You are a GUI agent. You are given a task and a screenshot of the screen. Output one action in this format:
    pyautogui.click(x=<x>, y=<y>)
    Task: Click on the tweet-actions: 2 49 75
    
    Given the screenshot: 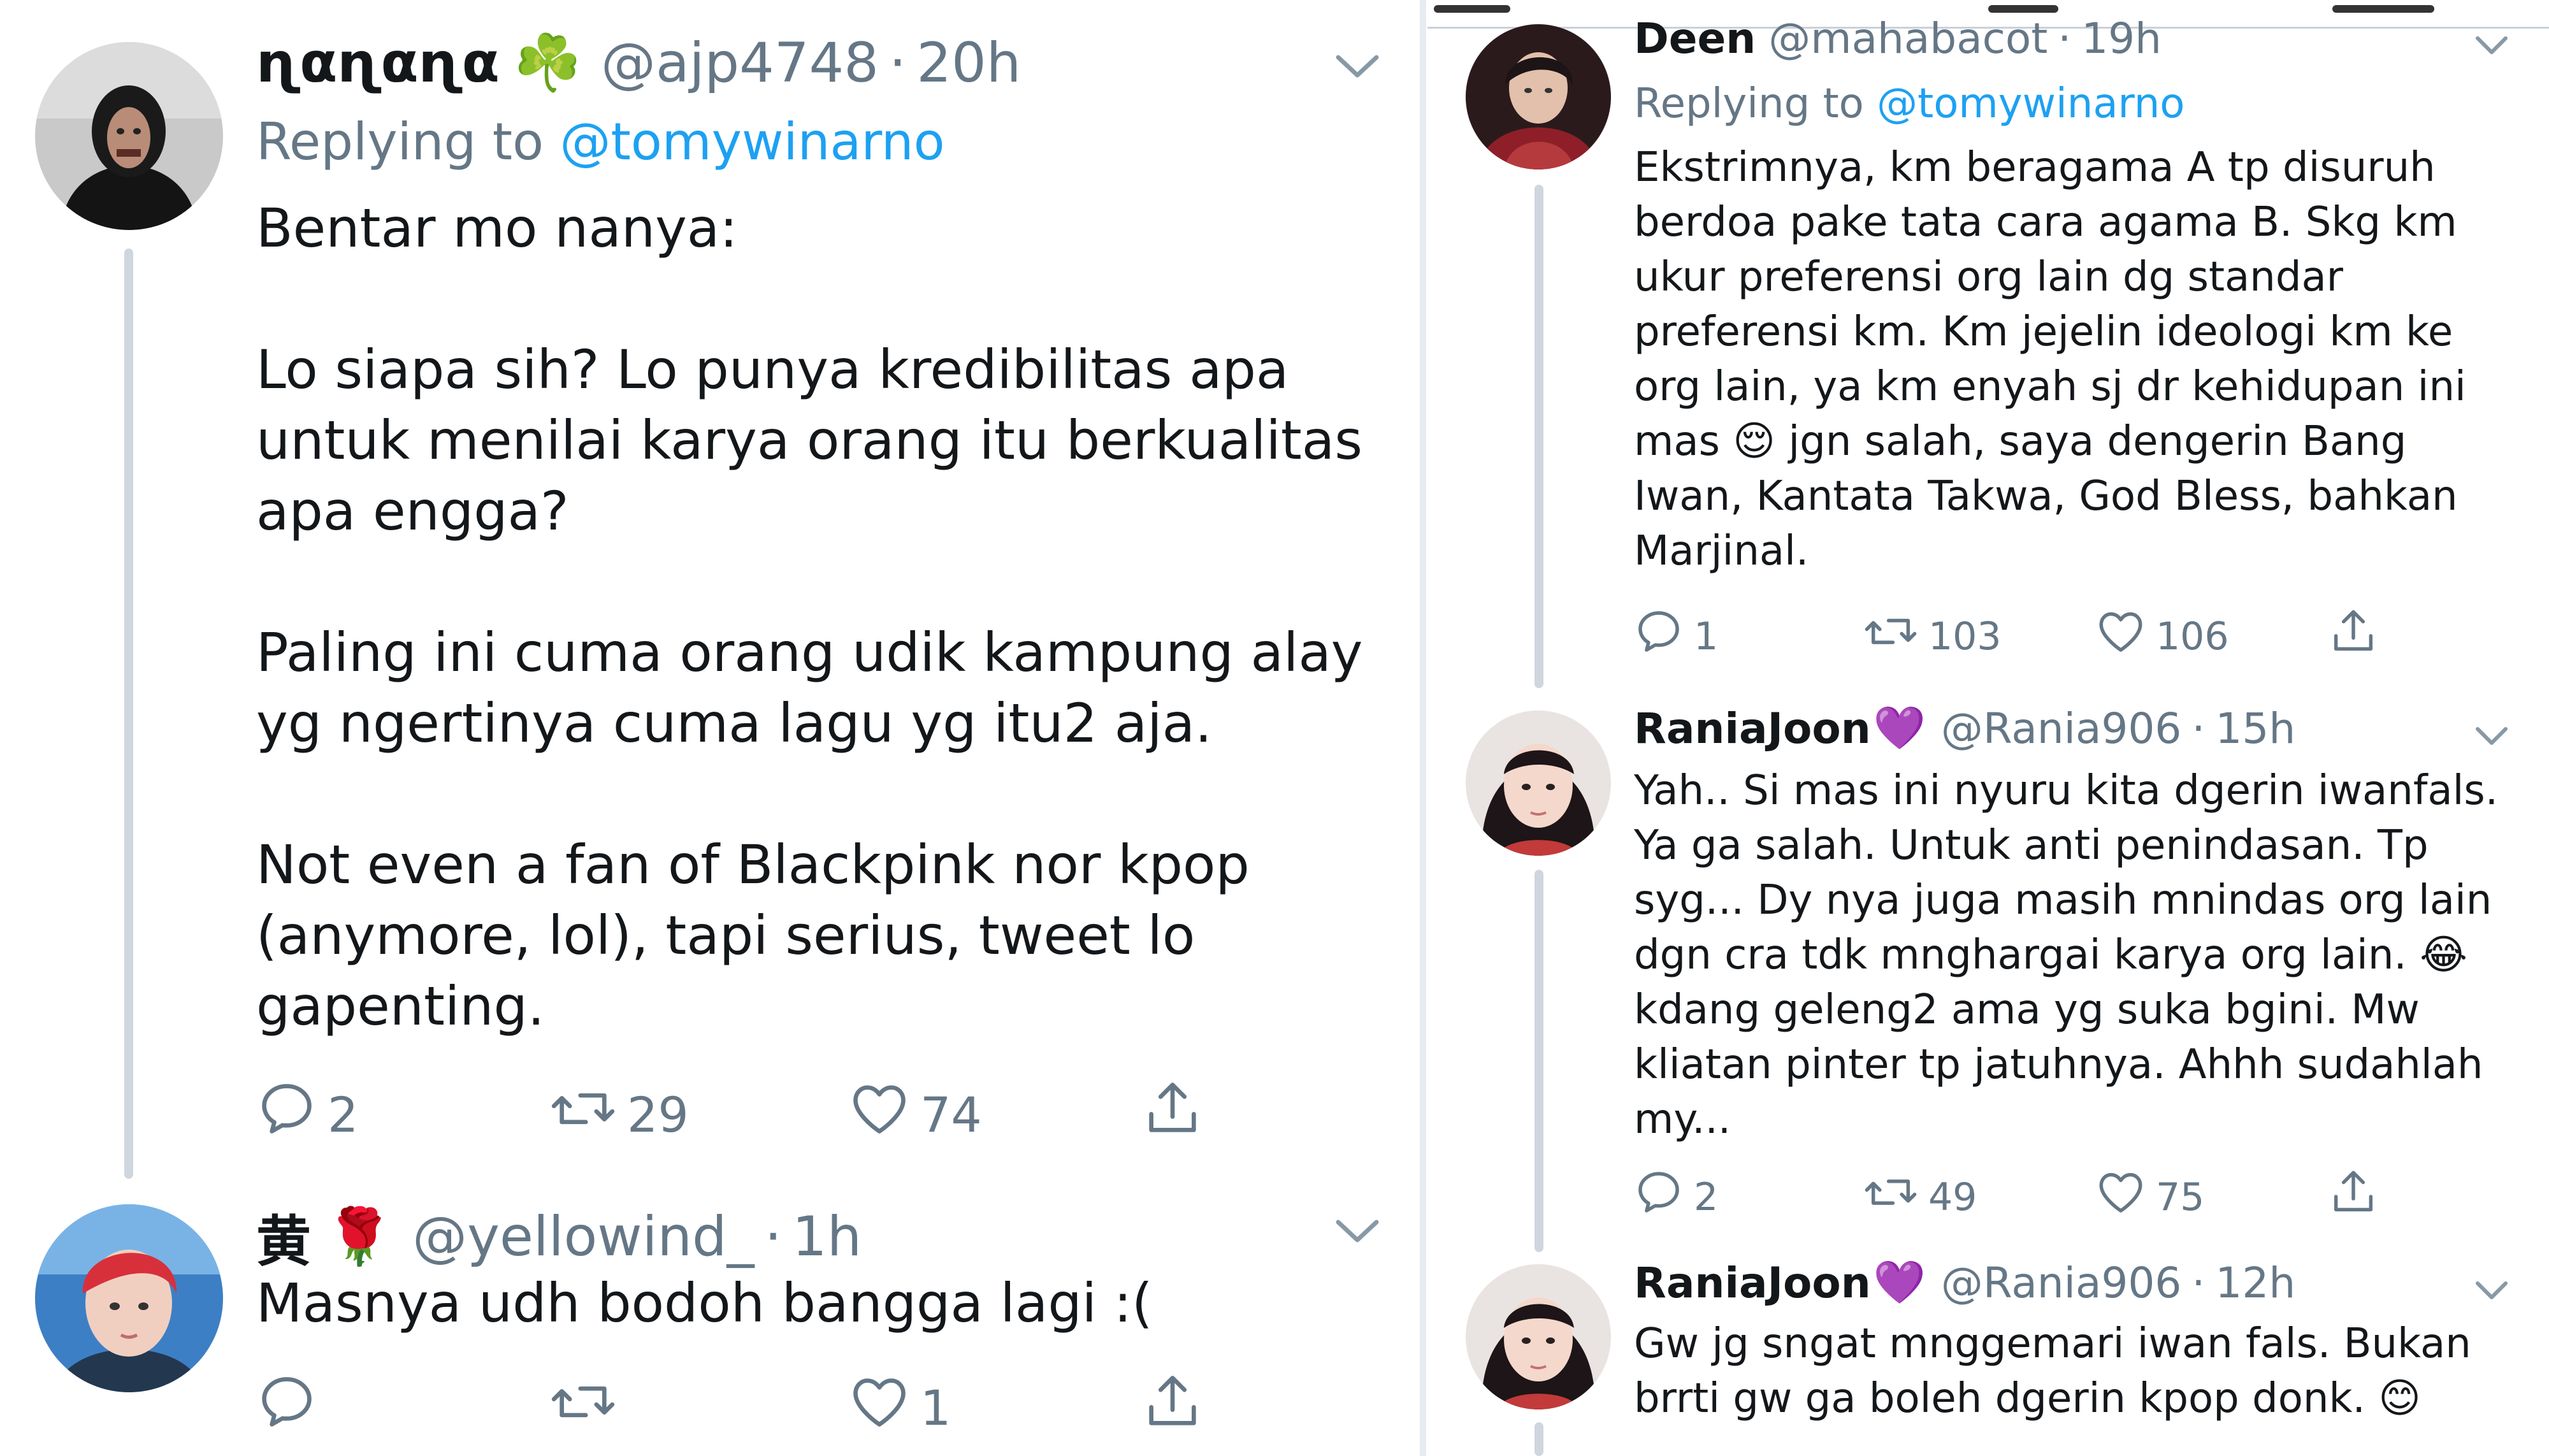 What is the action you would take?
    pyautogui.click(x=2015, y=1194)
    